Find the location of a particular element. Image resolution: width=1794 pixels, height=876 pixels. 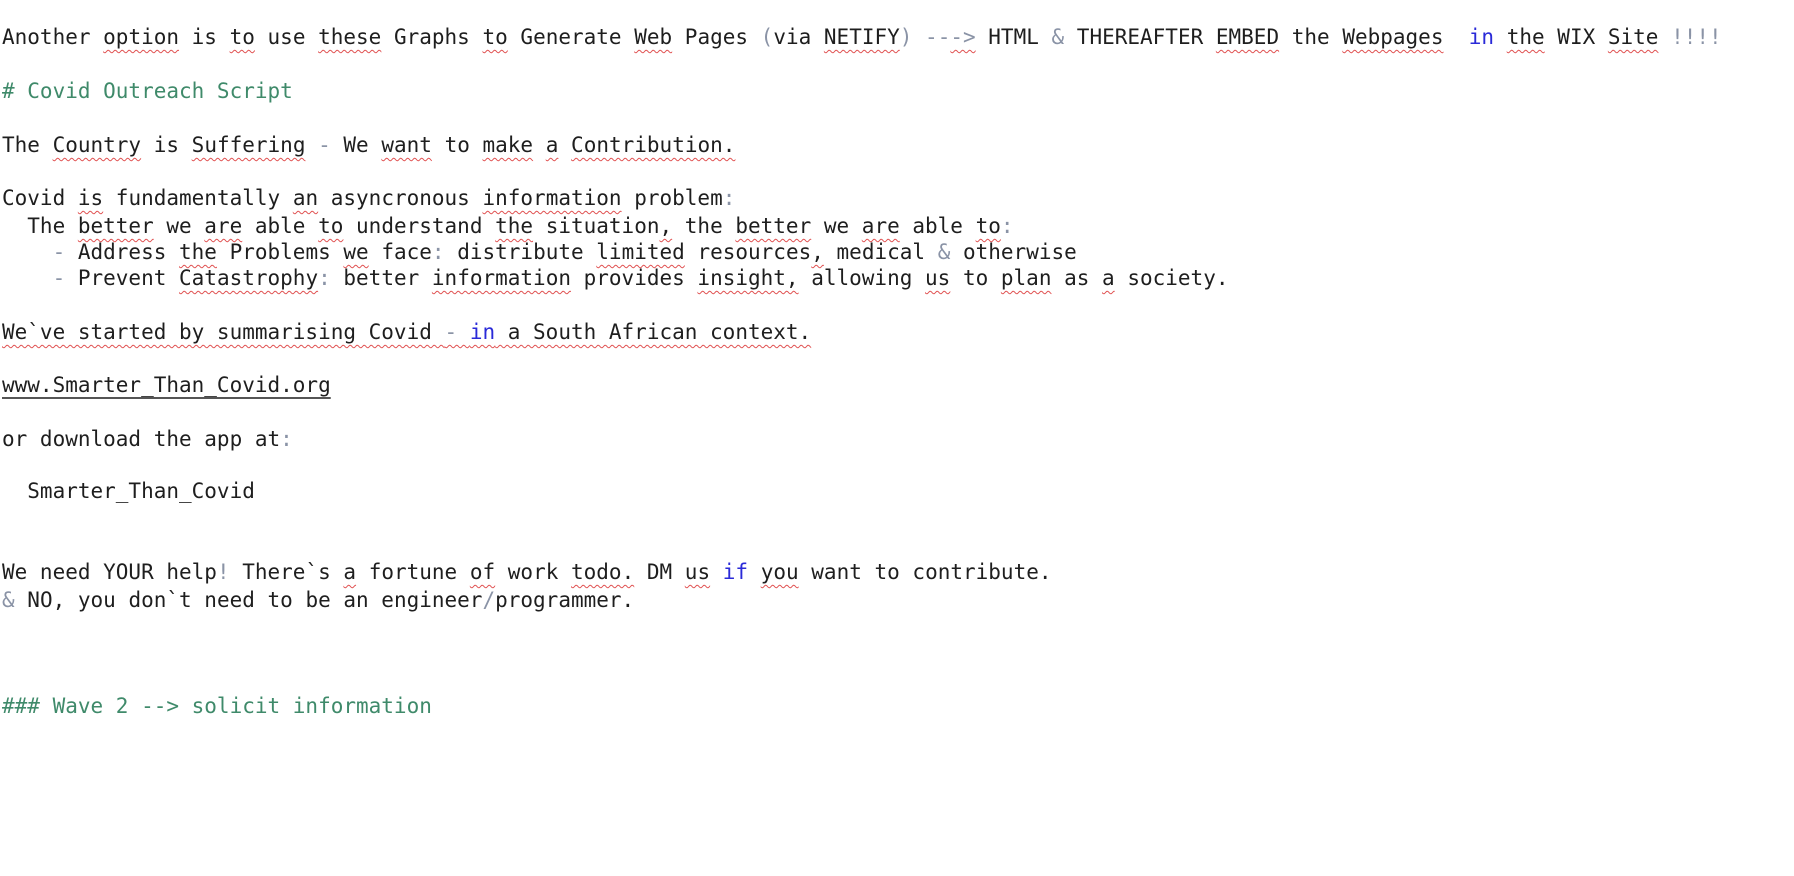

line-token: We need YOUR help is located at coordinates (109, 572).